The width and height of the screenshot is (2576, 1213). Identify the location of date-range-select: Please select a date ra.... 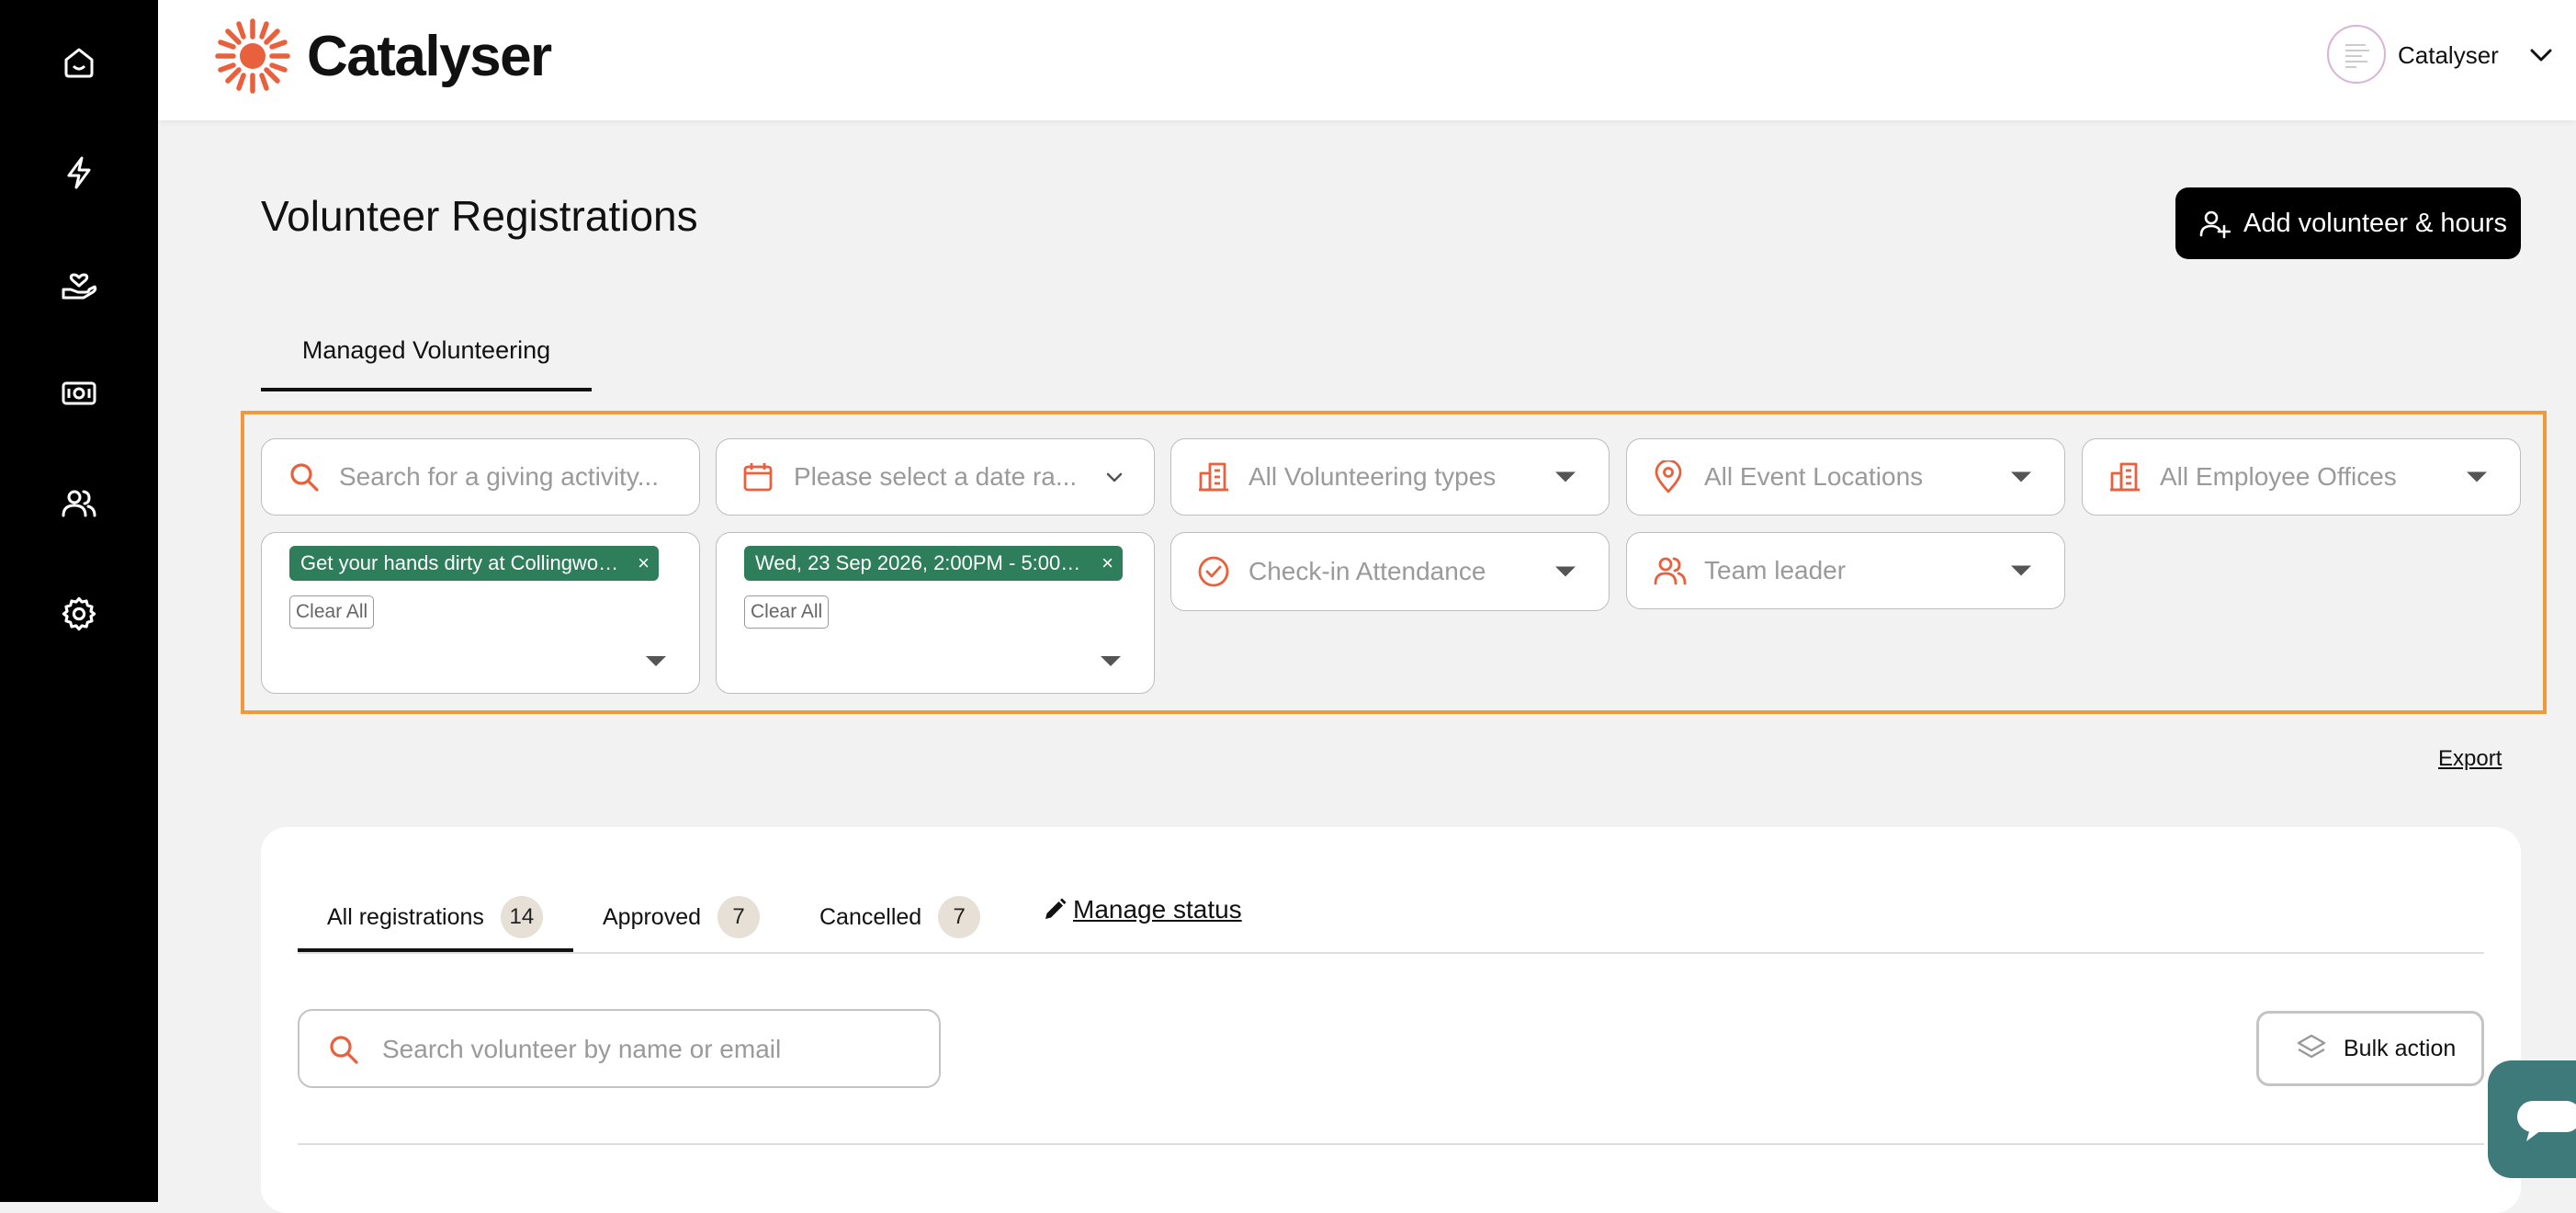
(935, 477).